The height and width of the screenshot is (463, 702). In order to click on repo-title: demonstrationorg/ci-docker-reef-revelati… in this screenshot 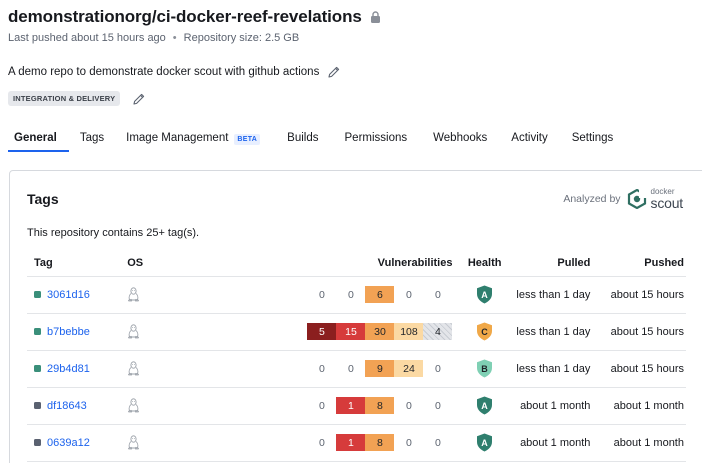, I will do `click(185, 16)`.